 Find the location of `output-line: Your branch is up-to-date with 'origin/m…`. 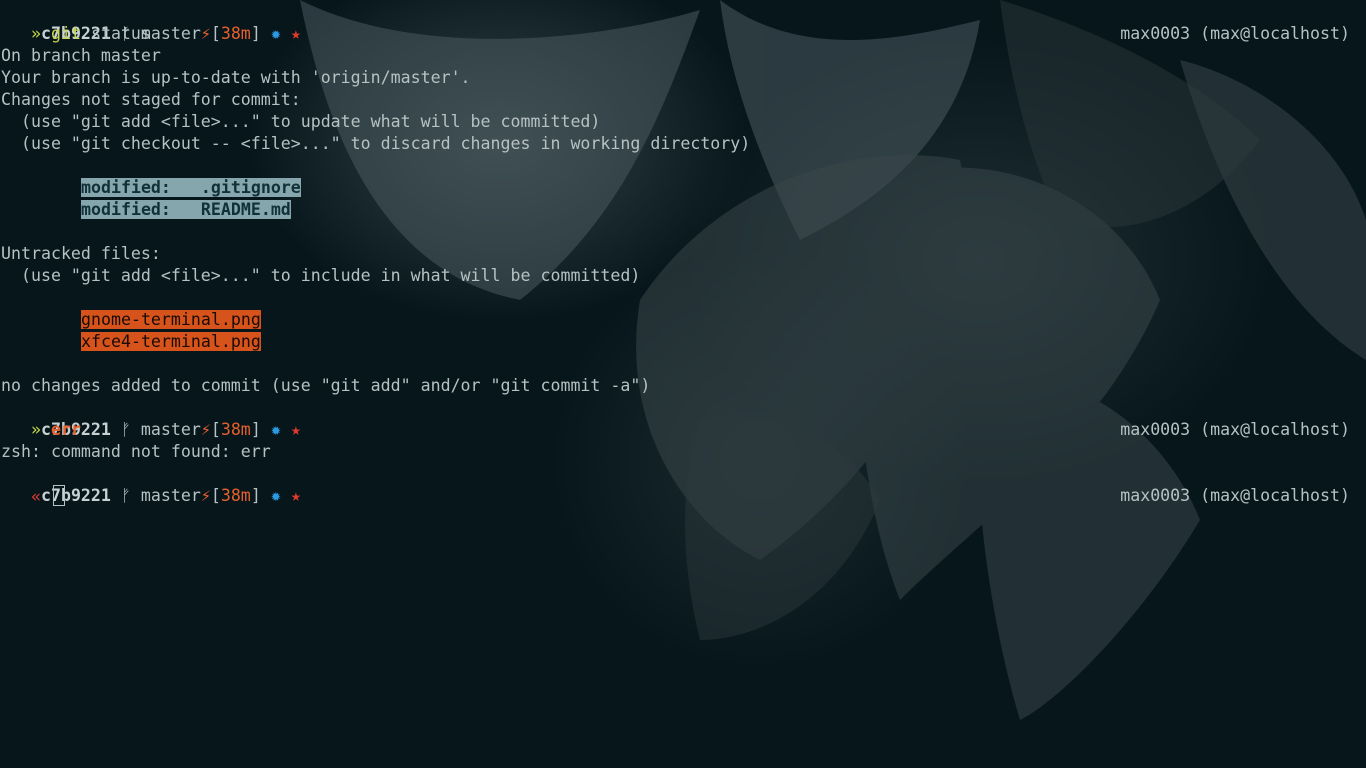

output-line: Your branch is up-to-date with 'origin/m… is located at coordinates (236, 77).